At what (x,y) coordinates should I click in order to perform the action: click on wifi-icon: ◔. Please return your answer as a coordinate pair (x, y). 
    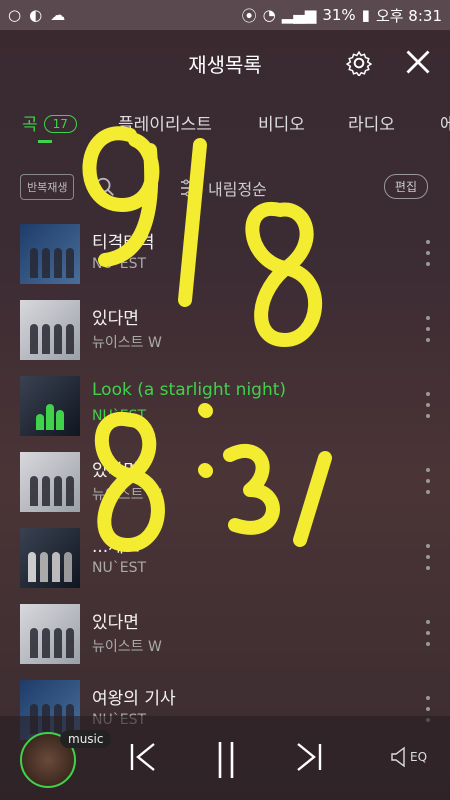
    Looking at the image, I should click on (269, 15).